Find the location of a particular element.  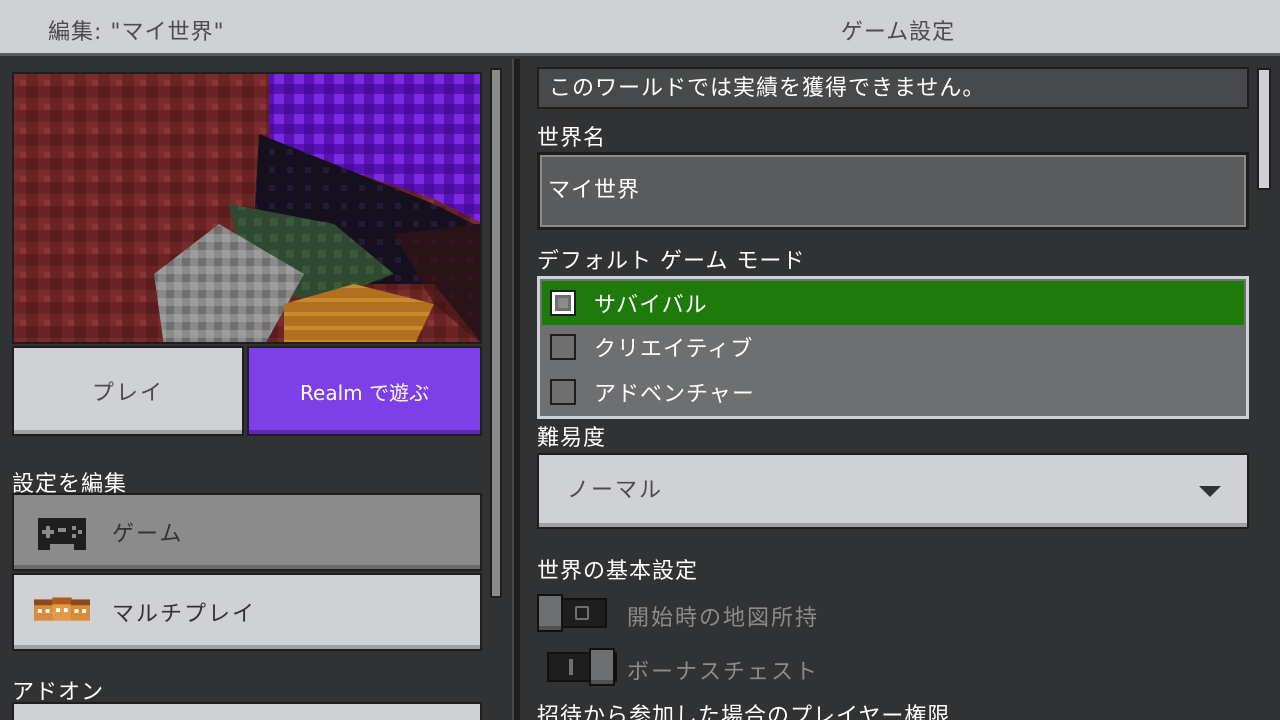

header-bar: 編集: "マイ世界" ゲーム設定 is located at coordinates (640, 28).